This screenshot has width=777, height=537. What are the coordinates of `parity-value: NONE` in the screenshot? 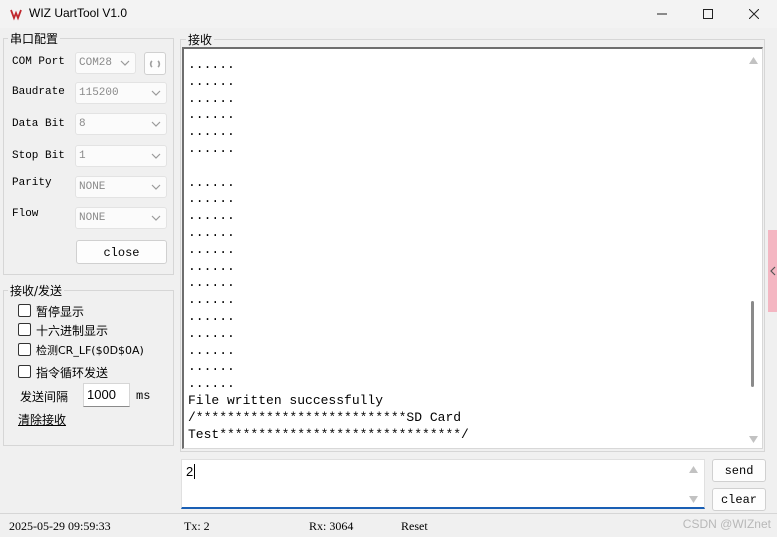 It's located at (92, 187).